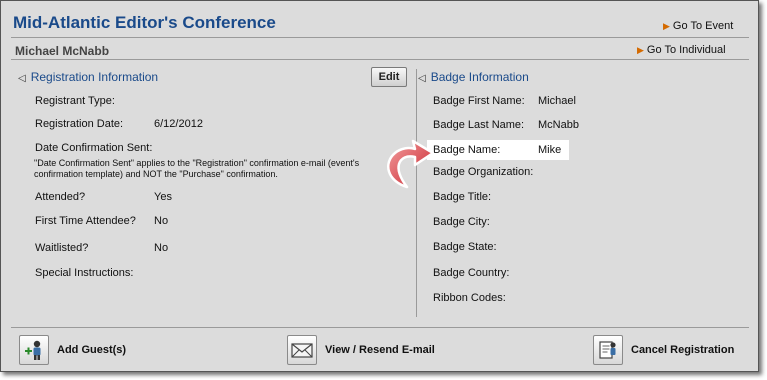 This screenshot has height=380, width=767. I want to click on badge-first-name-value: Michael, so click(557, 101).